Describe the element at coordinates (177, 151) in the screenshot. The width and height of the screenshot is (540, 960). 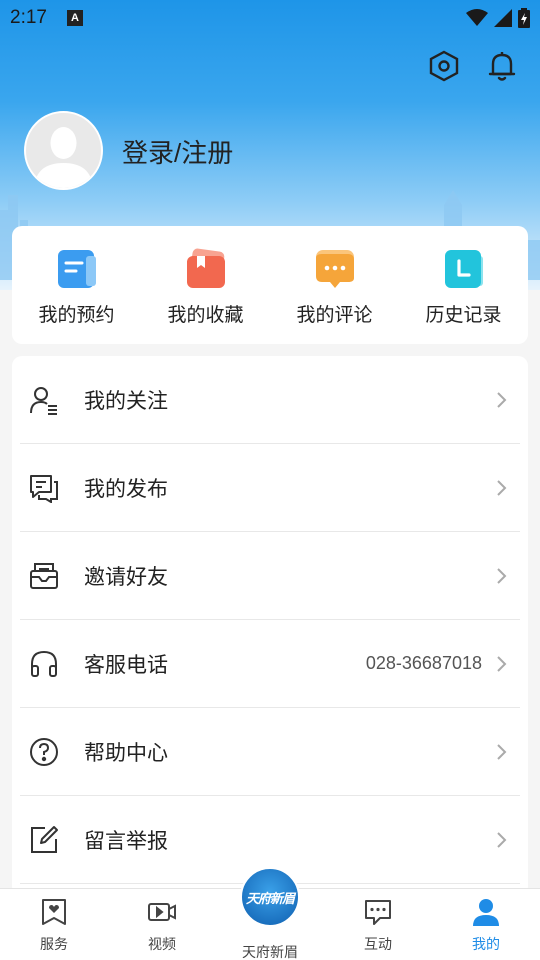
I see `login-register-link: 登录/注册` at that location.